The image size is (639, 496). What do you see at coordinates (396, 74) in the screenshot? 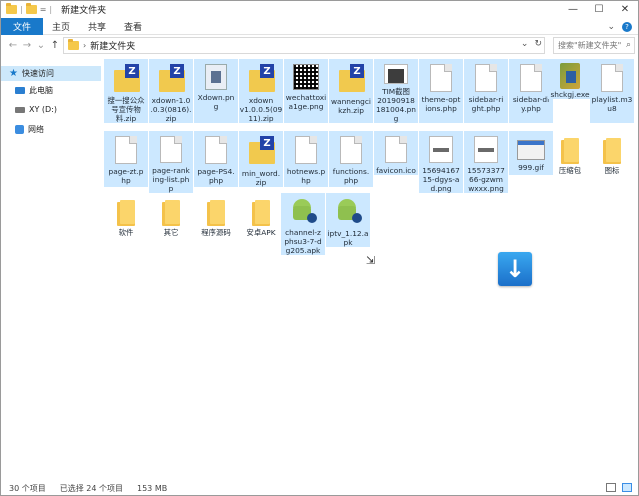
I see `screenshot-image-icon` at bounding box center [396, 74].